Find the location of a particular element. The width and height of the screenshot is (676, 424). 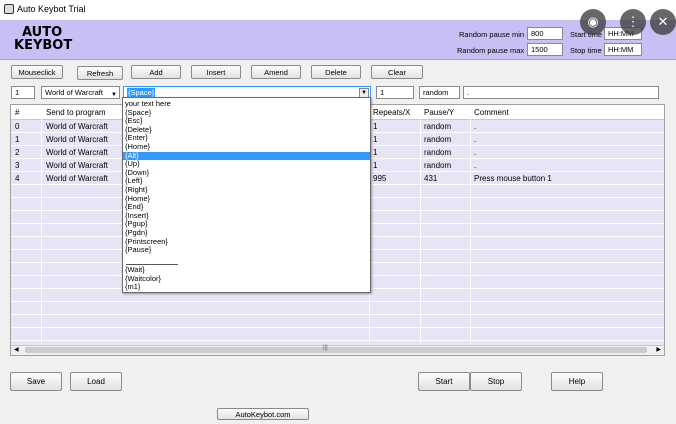

delete-button: Delete is located at coordinates (336, 72).